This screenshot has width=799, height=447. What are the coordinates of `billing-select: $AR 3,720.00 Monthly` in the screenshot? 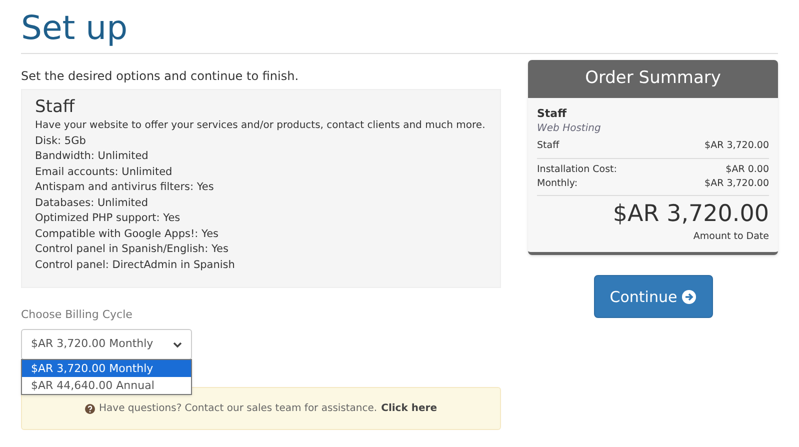 It's located at (106, 344).